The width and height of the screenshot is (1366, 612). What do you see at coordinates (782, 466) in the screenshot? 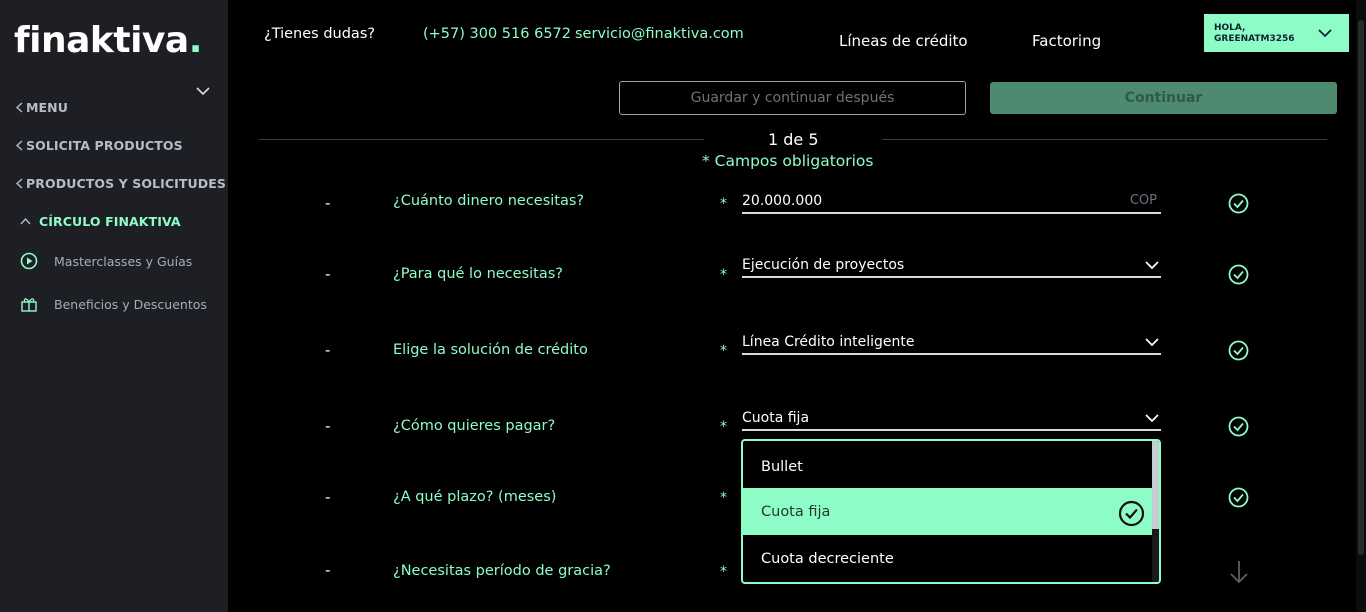
I see `option-label: Bullet` at bounding box center [782, 466].